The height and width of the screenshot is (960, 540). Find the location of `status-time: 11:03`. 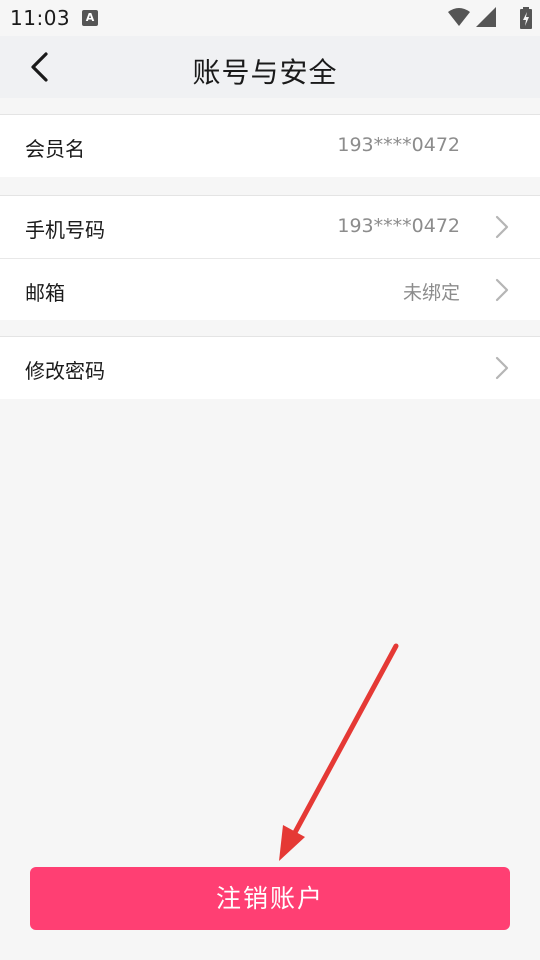

status-time: 11:03 is located at coordinates (40, 18).